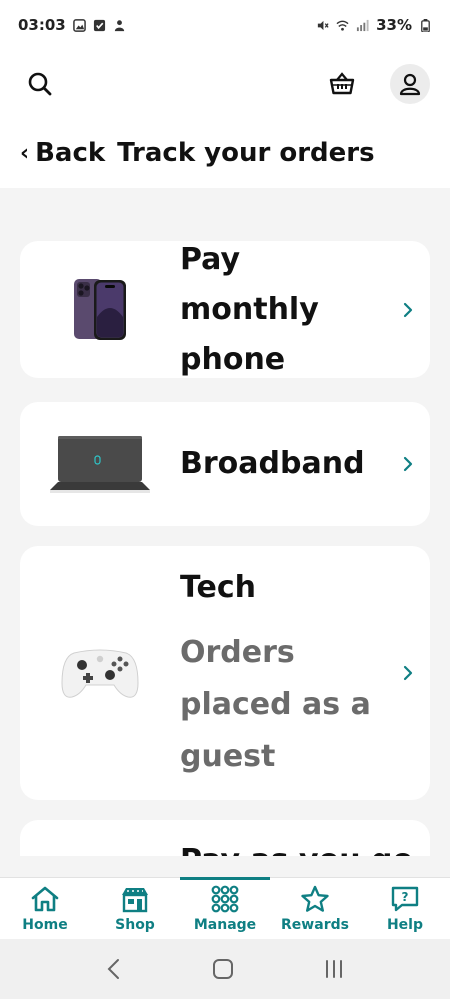 This screenshot has height=999, width=450. What do you see at coordinates (100, 310) in the screenshot?
I see `iphone-image` at bounding box center [100, 310].